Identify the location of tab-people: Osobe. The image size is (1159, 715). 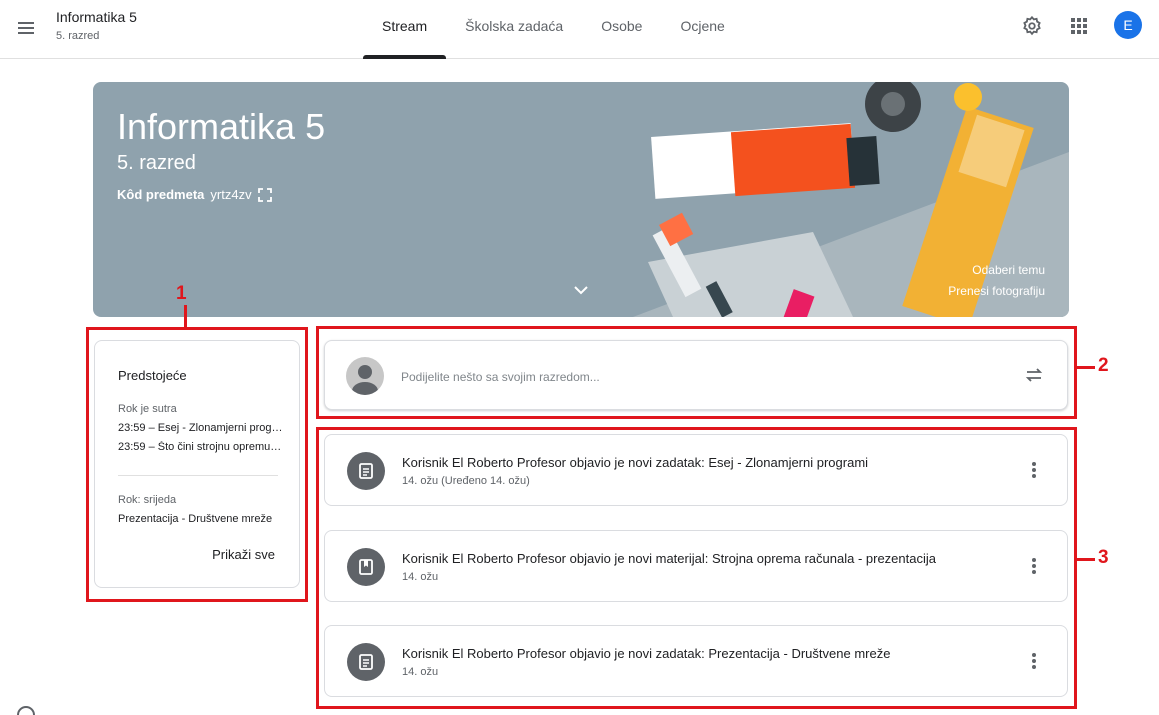
(621, 29).